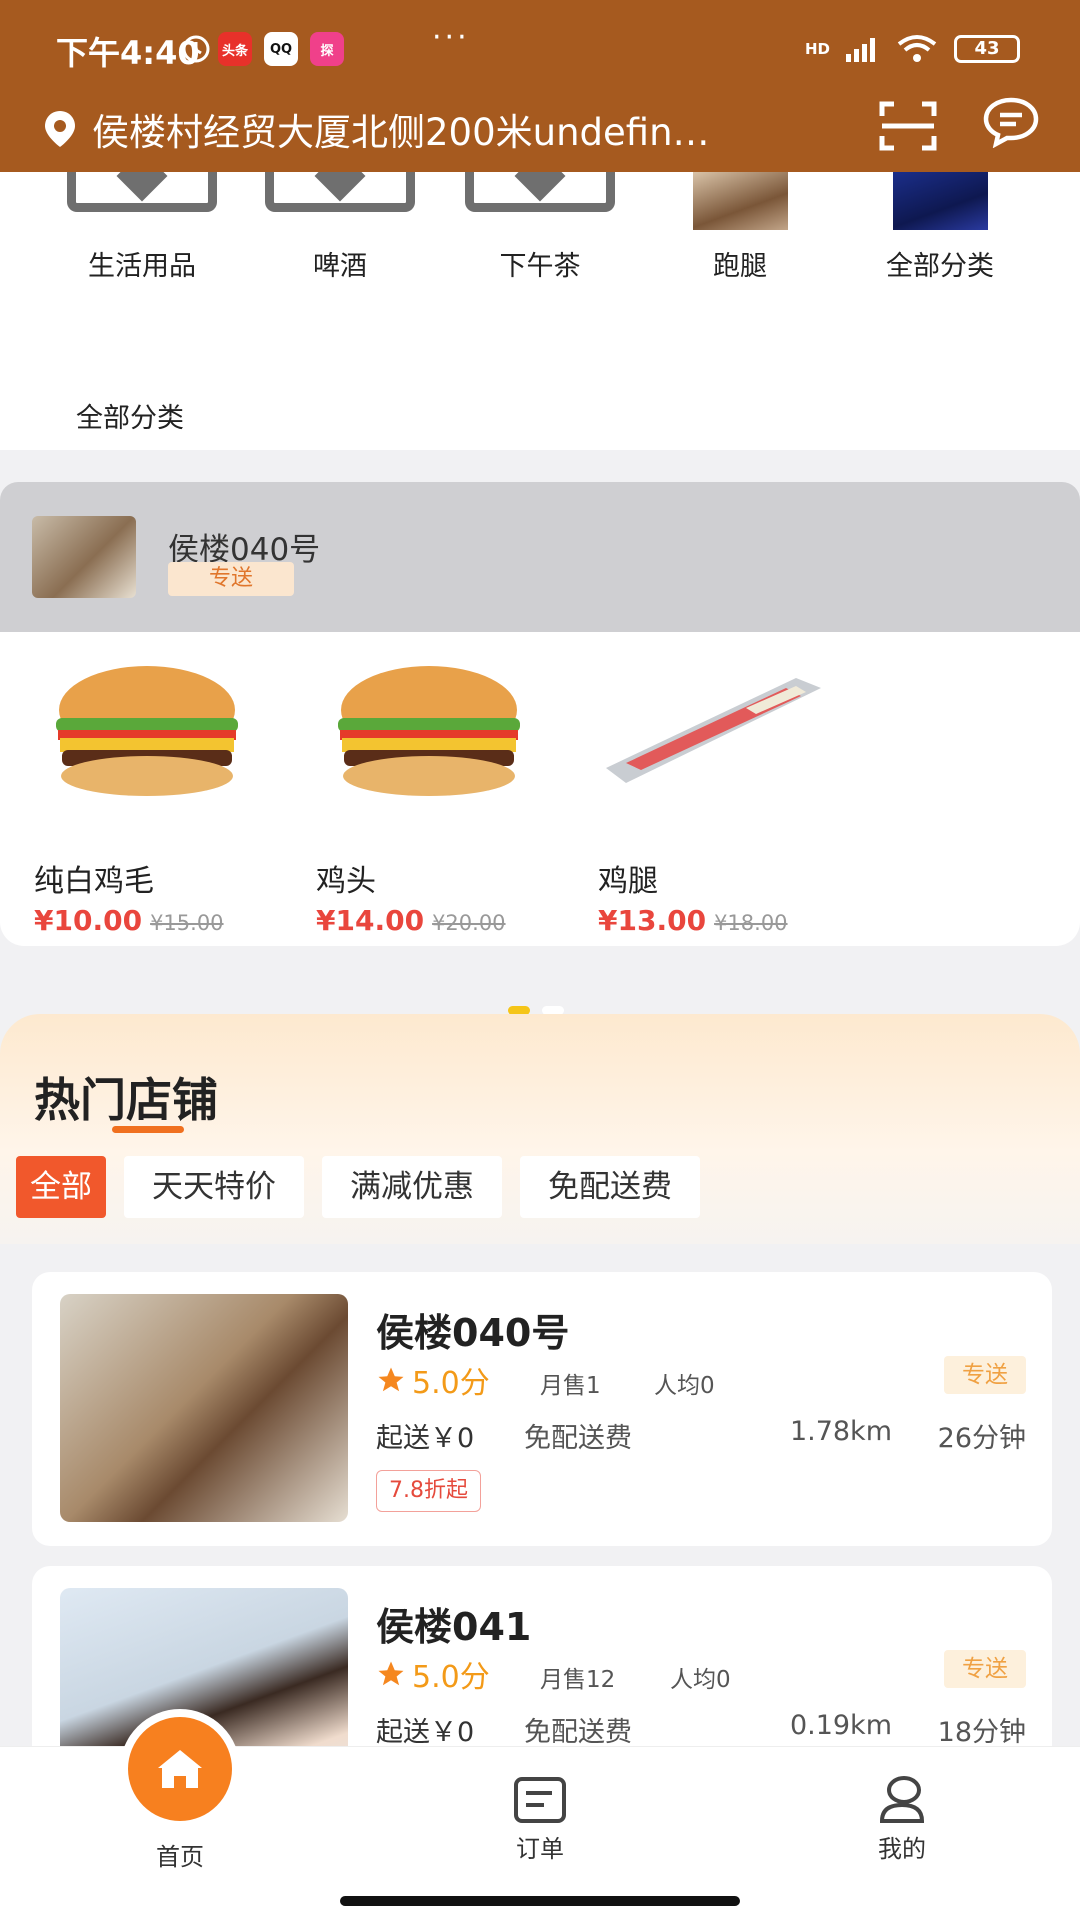  I want to click on filter-free-delivery: 免配送费, so click(610, 1187).